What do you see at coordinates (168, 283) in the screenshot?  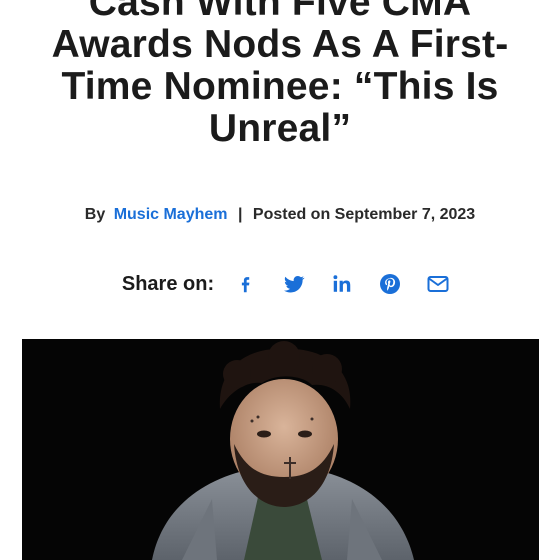 I see `share-label: Share on:` at bounding box center [168, 283].